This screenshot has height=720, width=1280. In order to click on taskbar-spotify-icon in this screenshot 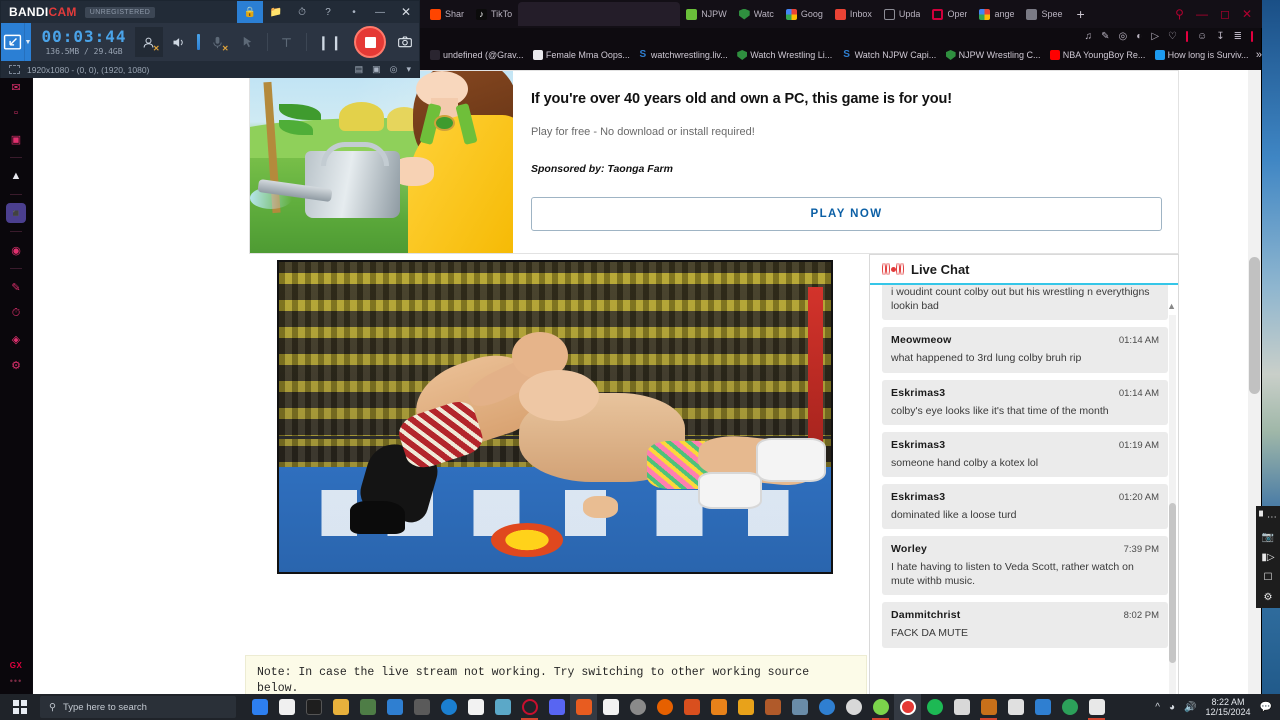, I will do `click(934, 707)`.